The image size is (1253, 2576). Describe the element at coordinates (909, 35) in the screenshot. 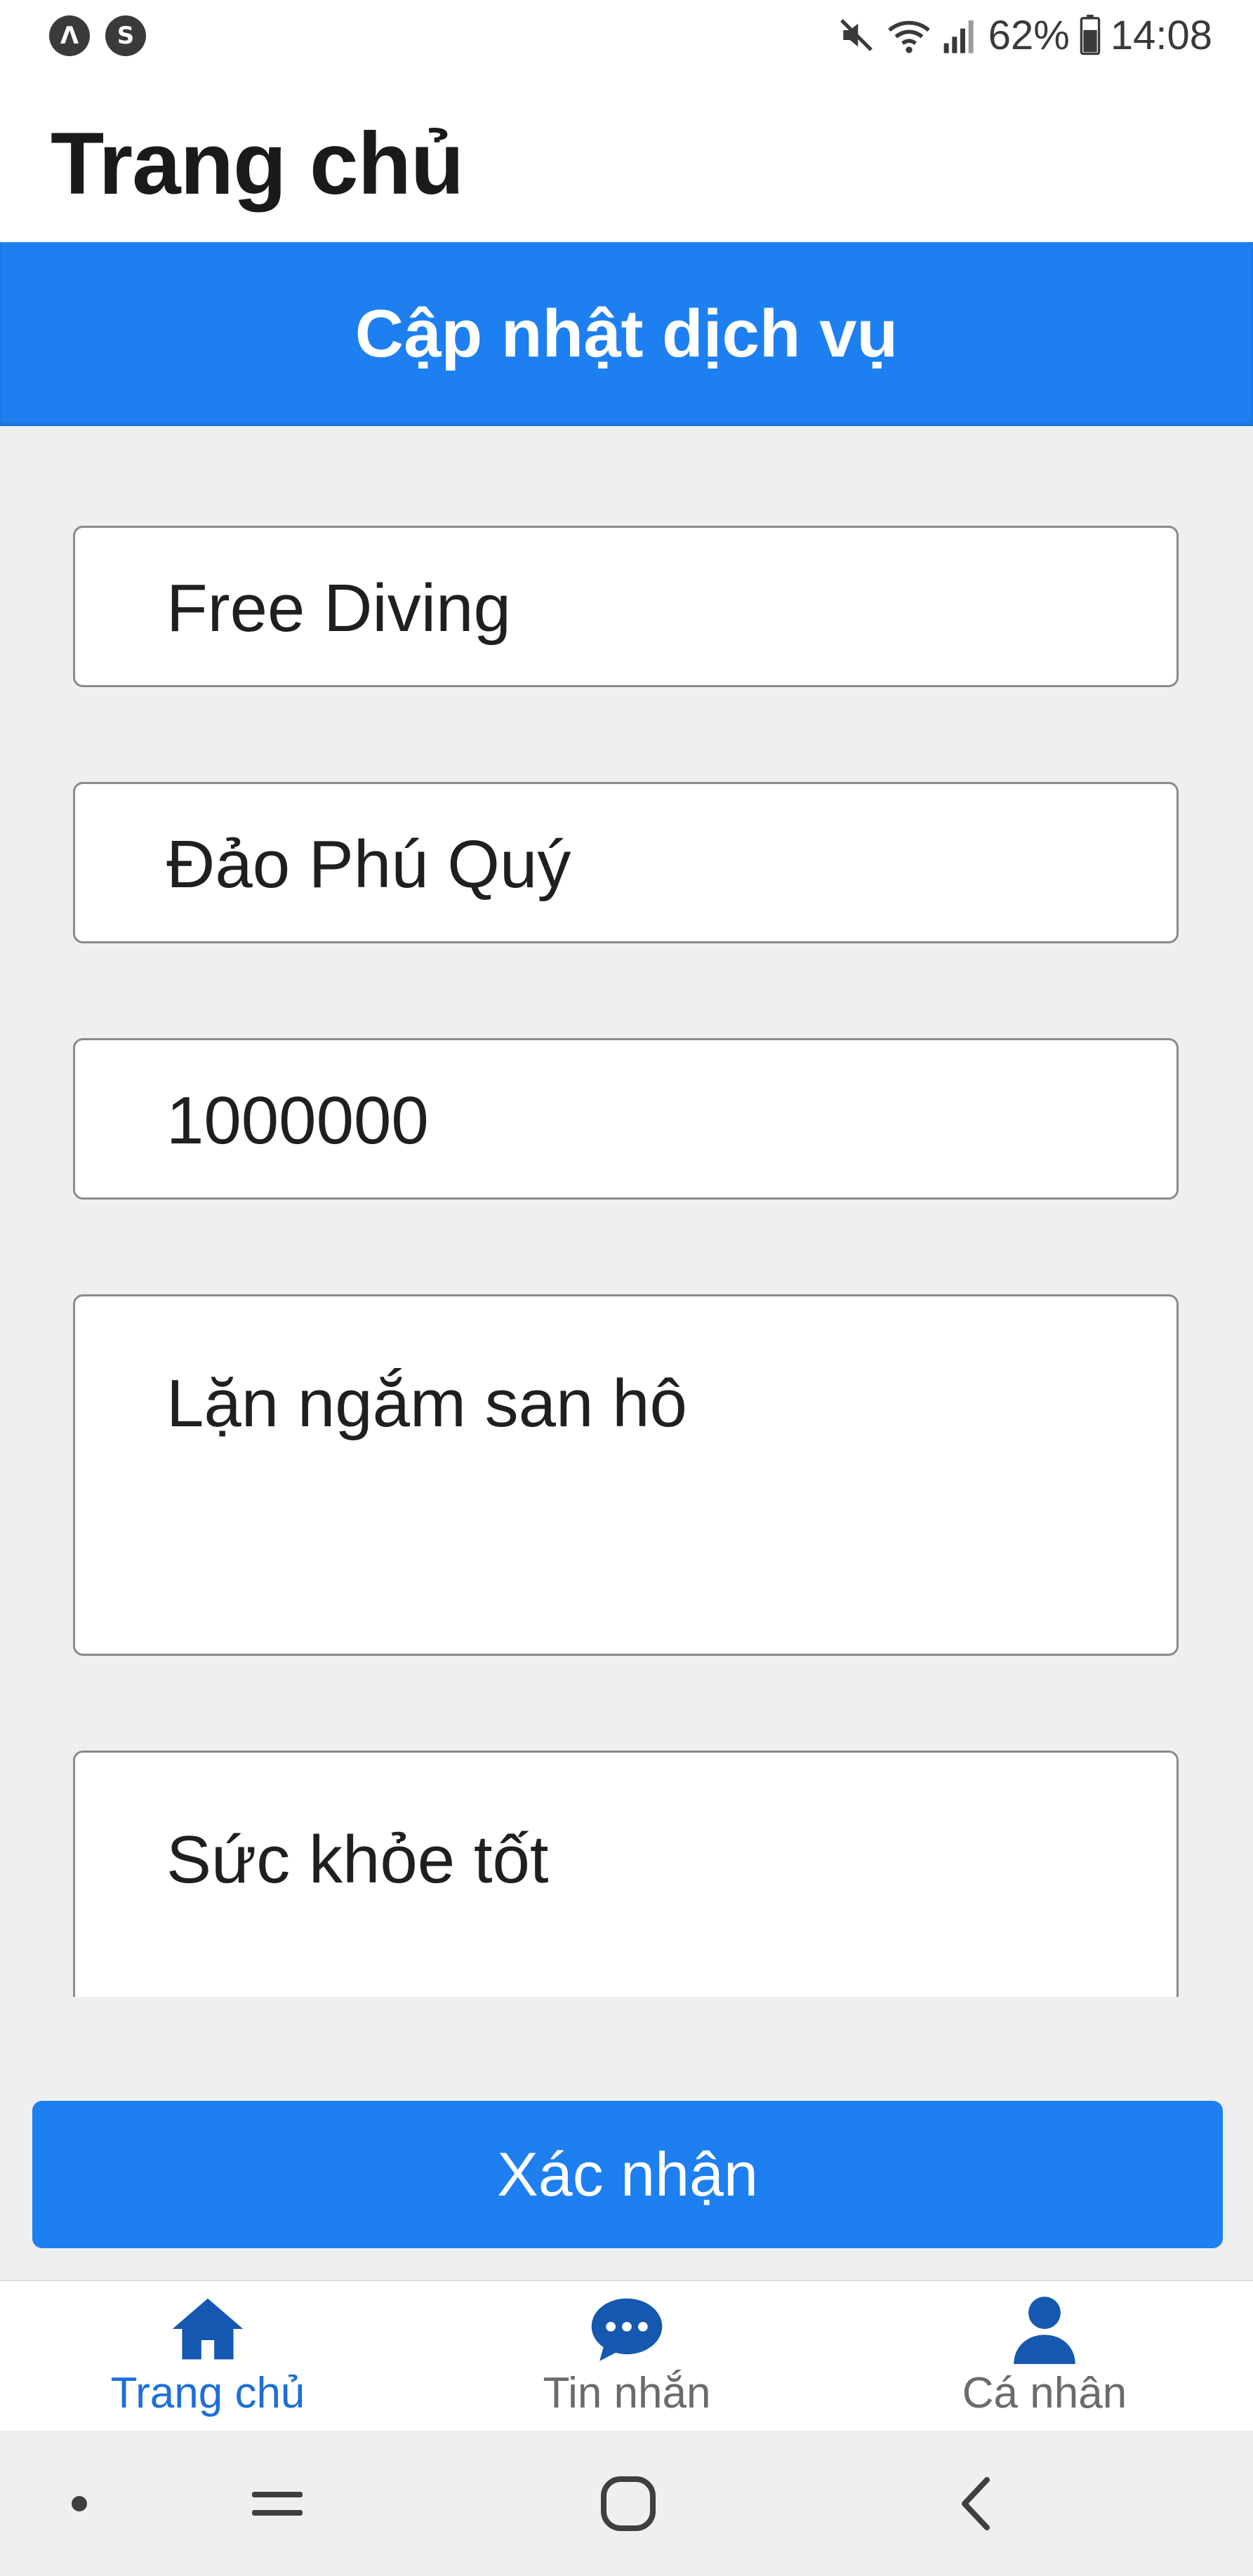

I see `wifi-icon` at that location.